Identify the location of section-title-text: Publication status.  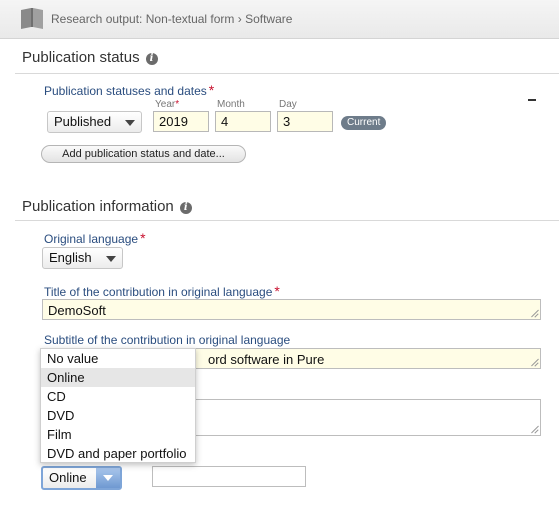
(81, 57).